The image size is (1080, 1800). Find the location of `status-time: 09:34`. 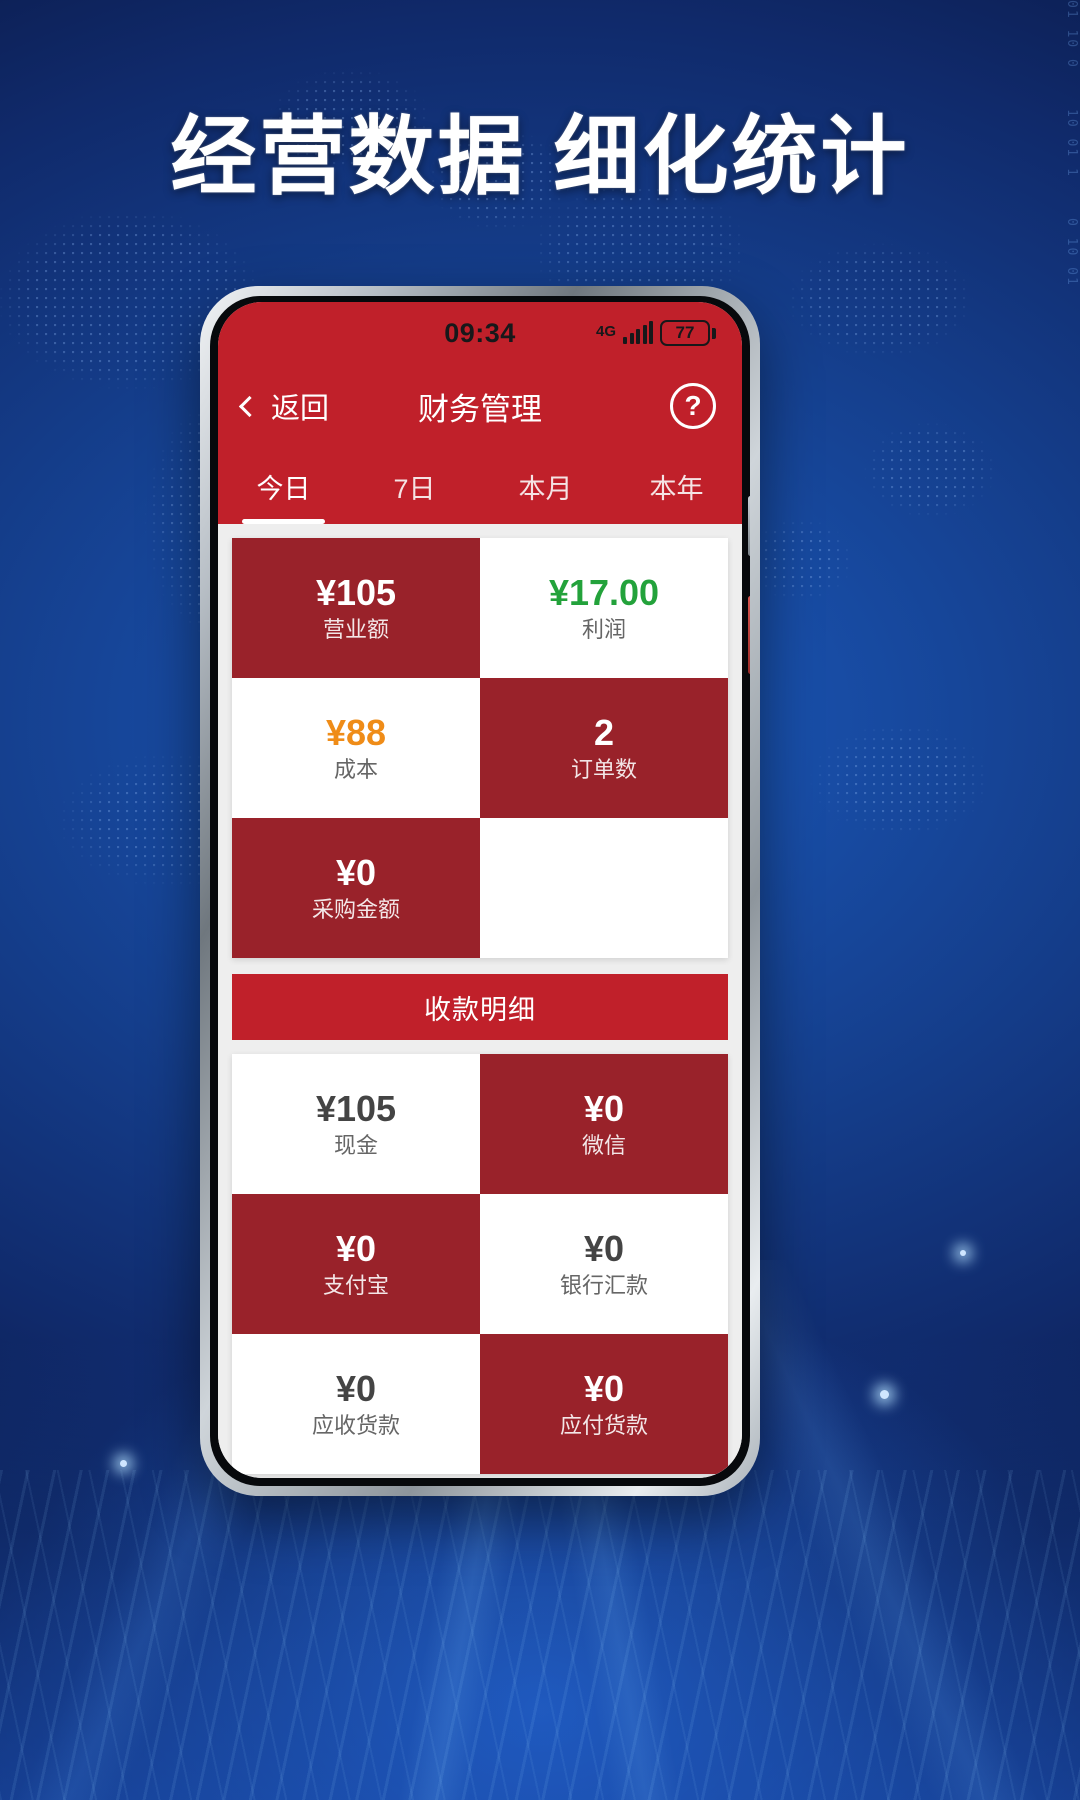

status-time: 09:34 is located at coordinates (480, 332).